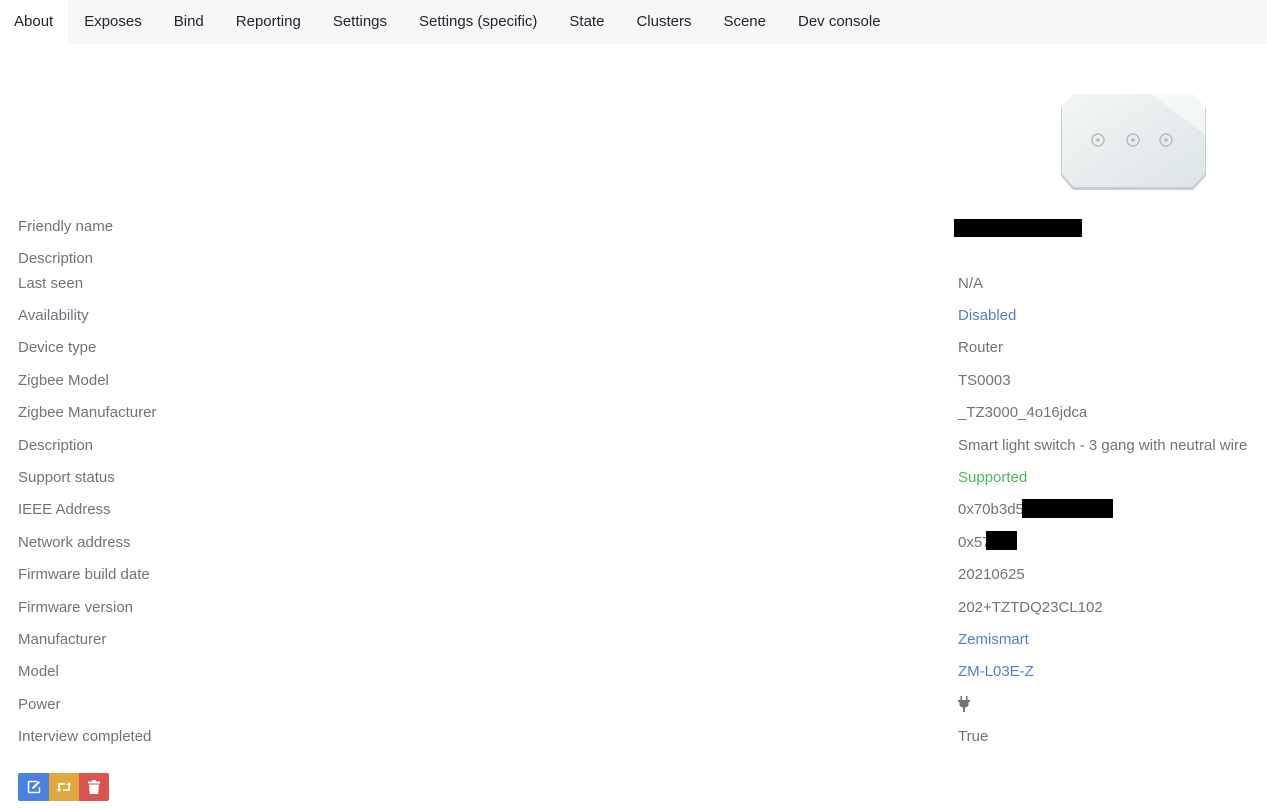 Image resolution: width=1267 pixels, height=809 pixels. I want to click on interview-completed-value: True, so click(973, 736).